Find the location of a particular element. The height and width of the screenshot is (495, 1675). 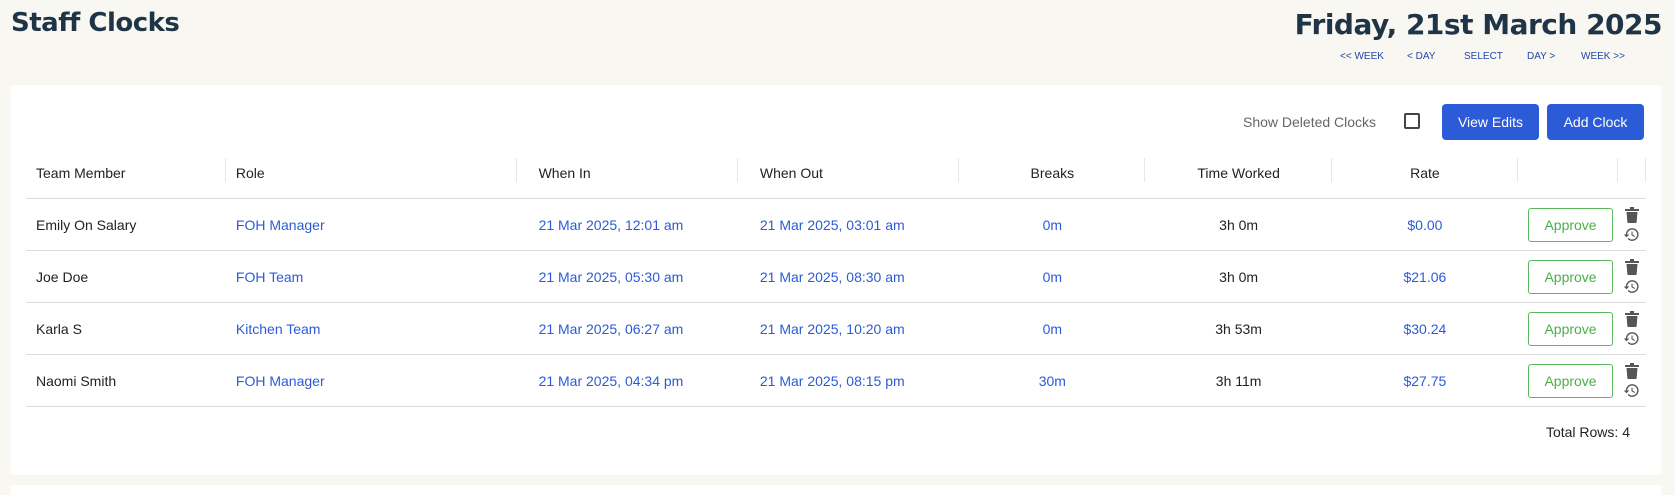

page-title: Staff Clocks is located at coordinates (95, 23).